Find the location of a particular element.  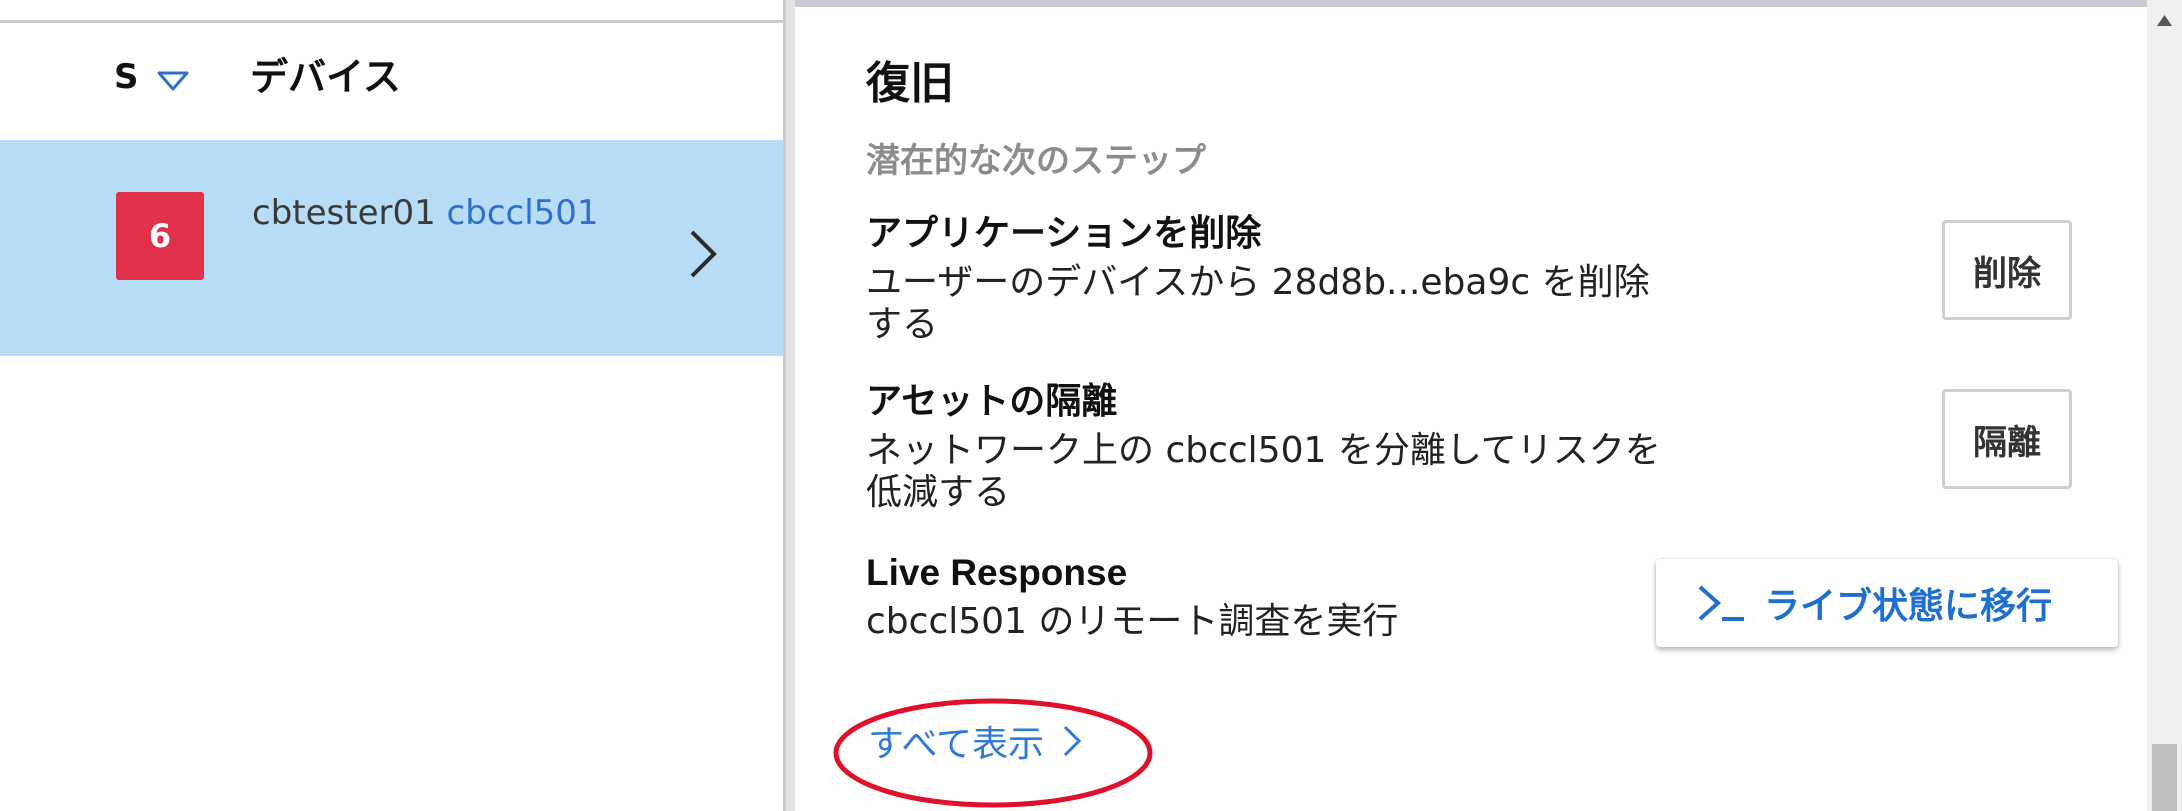

action-live-response-description: cbccl501 のリモート調査を実行 is located at coordinates (1132, 621).